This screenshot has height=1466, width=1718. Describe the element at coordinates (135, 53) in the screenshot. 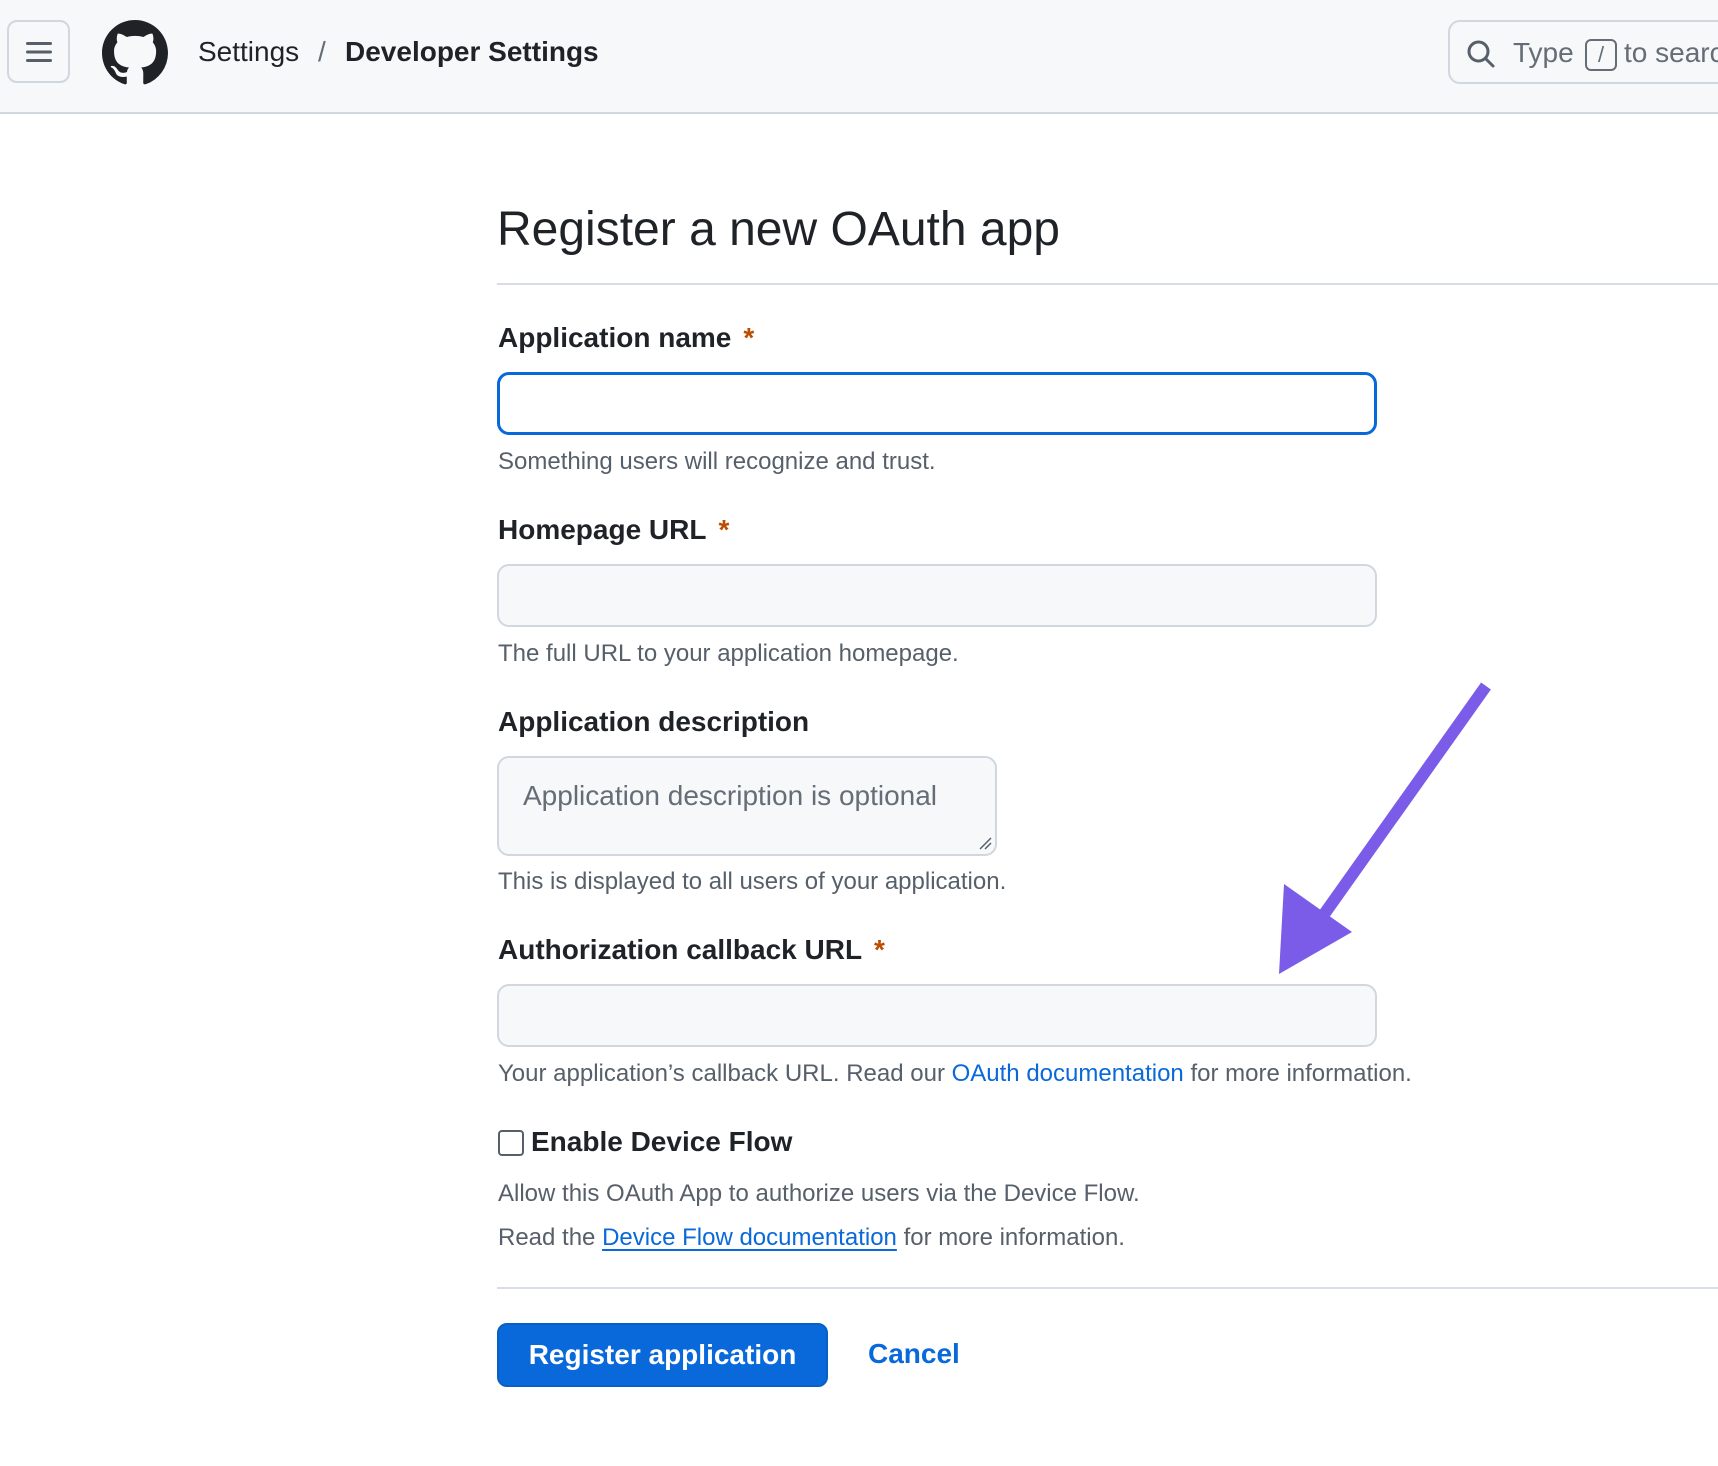

I see `github-mark-icon` at that location.